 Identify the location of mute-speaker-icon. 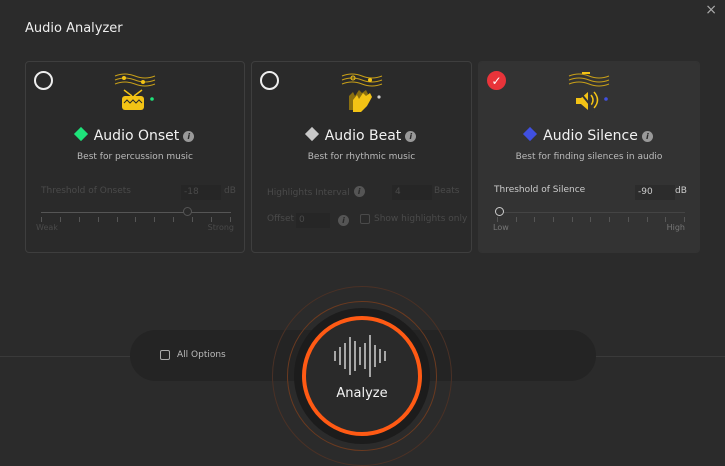
(589, 92).